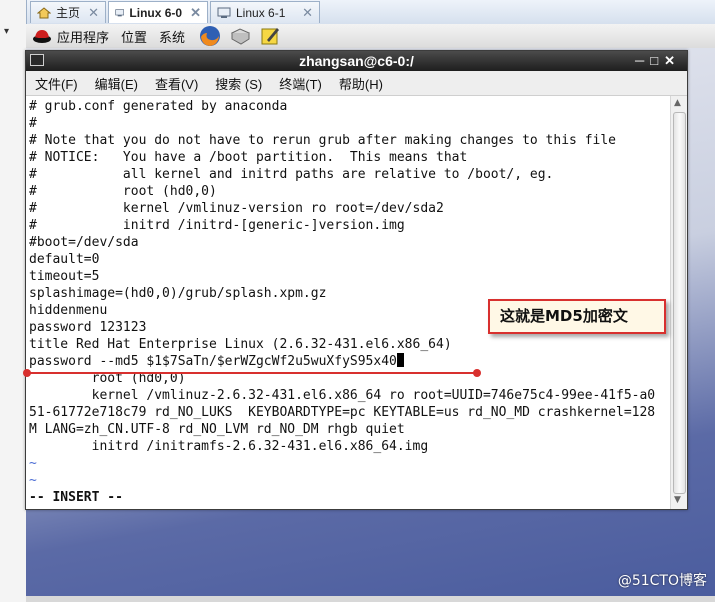 The width and height of the screenshot is (715, 602). I want to click on terminal-line: #boot=/dev/sda, so click(84, 242).